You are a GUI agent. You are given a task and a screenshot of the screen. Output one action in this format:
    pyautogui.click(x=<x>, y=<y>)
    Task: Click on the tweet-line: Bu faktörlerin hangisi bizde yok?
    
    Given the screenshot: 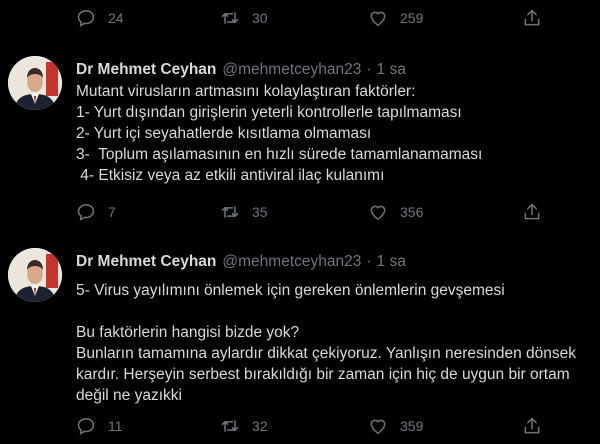 What is the action you would take?
    pyautogui.click(x=188, y=332)
    